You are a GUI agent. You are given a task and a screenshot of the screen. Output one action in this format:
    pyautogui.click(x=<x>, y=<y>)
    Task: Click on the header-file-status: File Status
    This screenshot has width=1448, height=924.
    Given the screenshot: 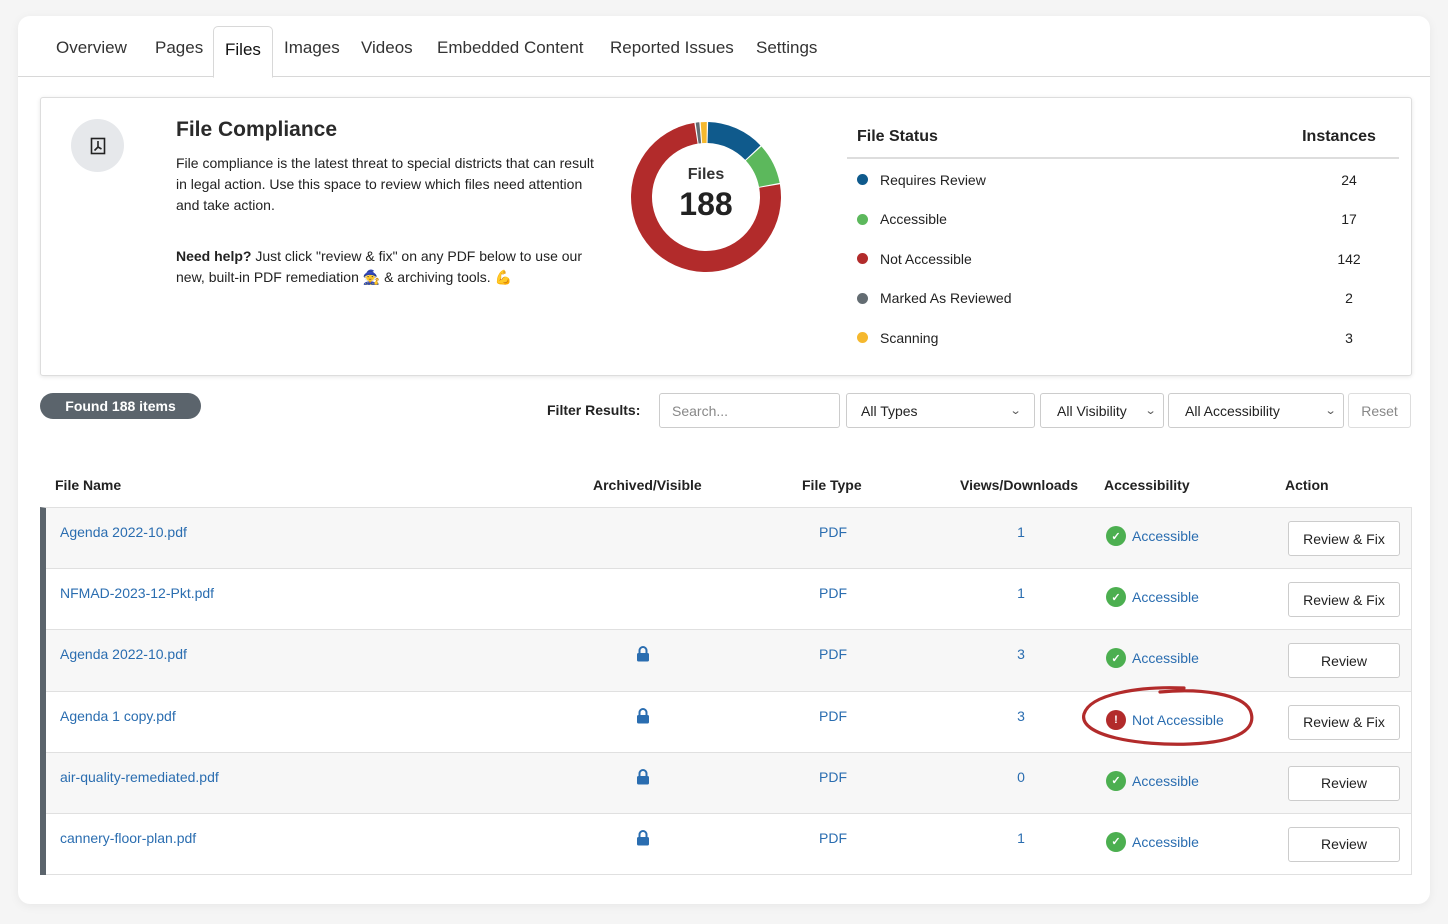 What is the action you would take?
    pyautogui.click(x=897, y=136)
    